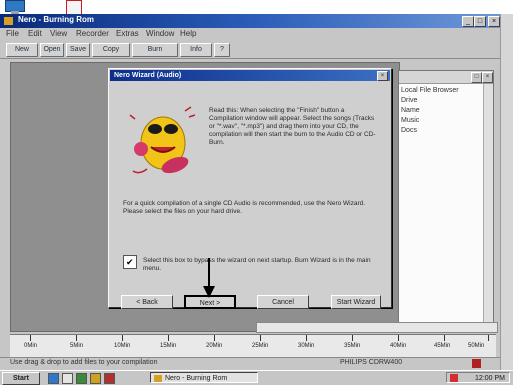 The image size is (513, 385). What do you see at coordinates (283, 302) in the screenshot?
I see `cancel-button: Cancel` at bounding box center [283, 302].